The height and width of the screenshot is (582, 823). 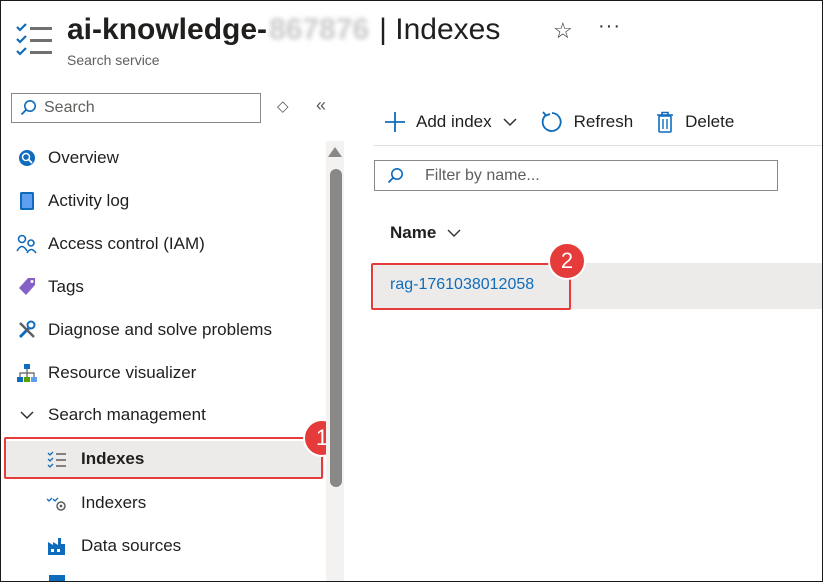 What do you see at coordinates (122, 372) in the screenshot?
I see `sidebar-item-label: Resource visualizer` at bounding box center [122, 372].